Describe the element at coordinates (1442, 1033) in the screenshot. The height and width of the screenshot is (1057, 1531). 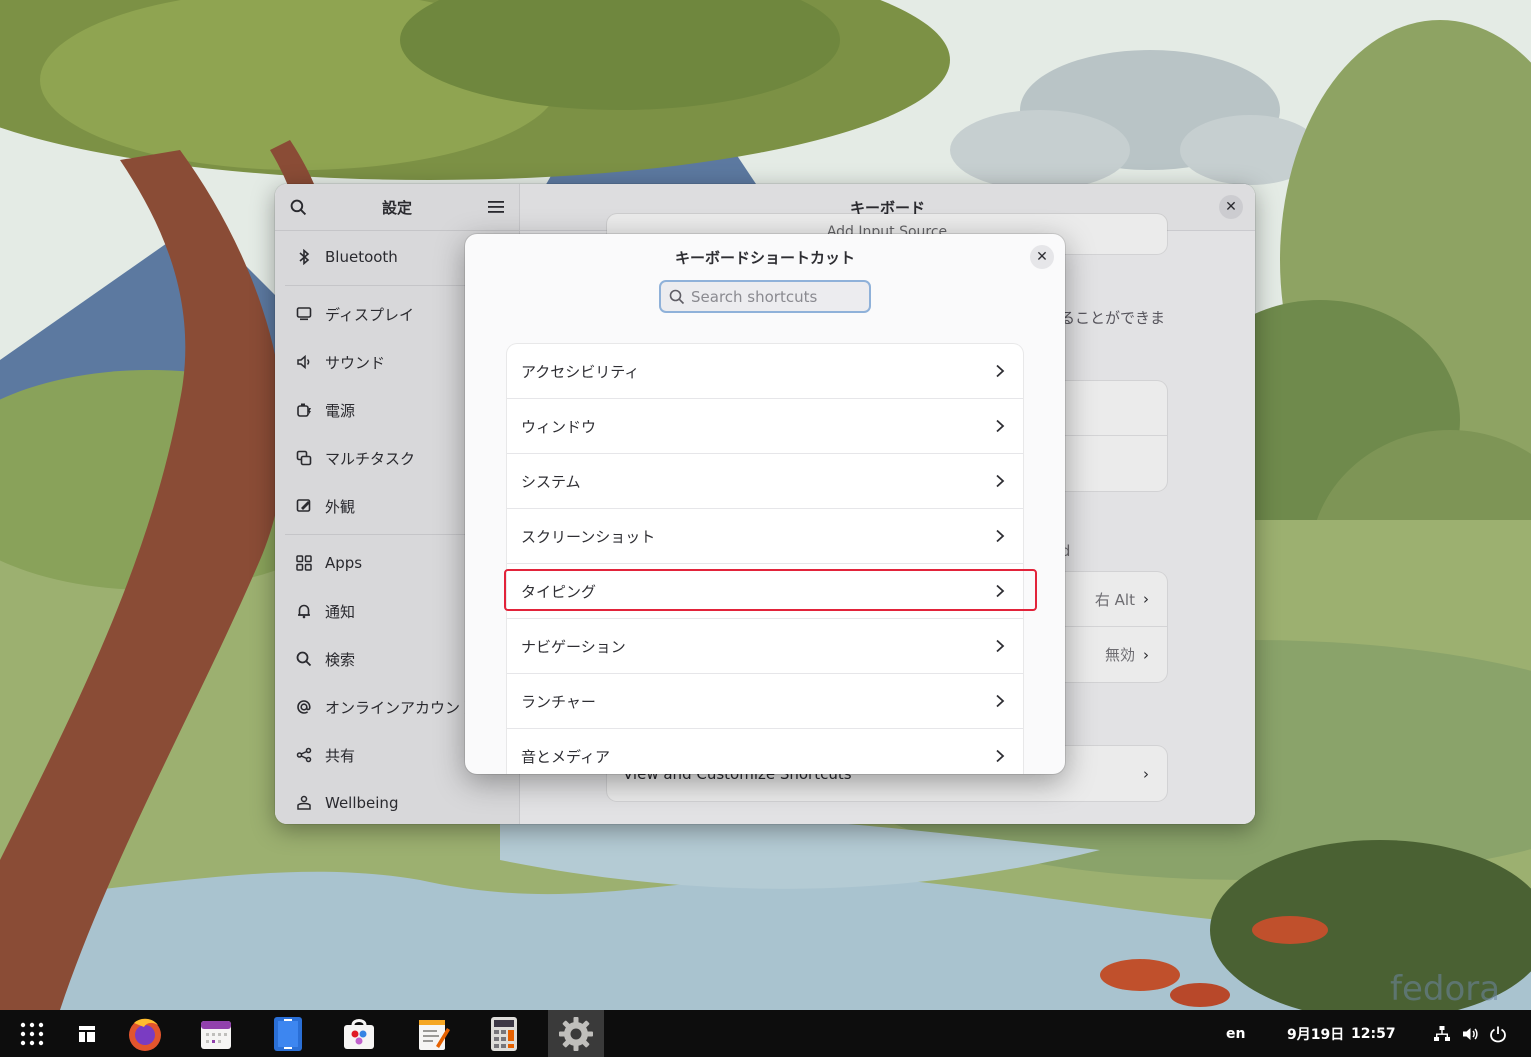
I see `network-icon` at that location.